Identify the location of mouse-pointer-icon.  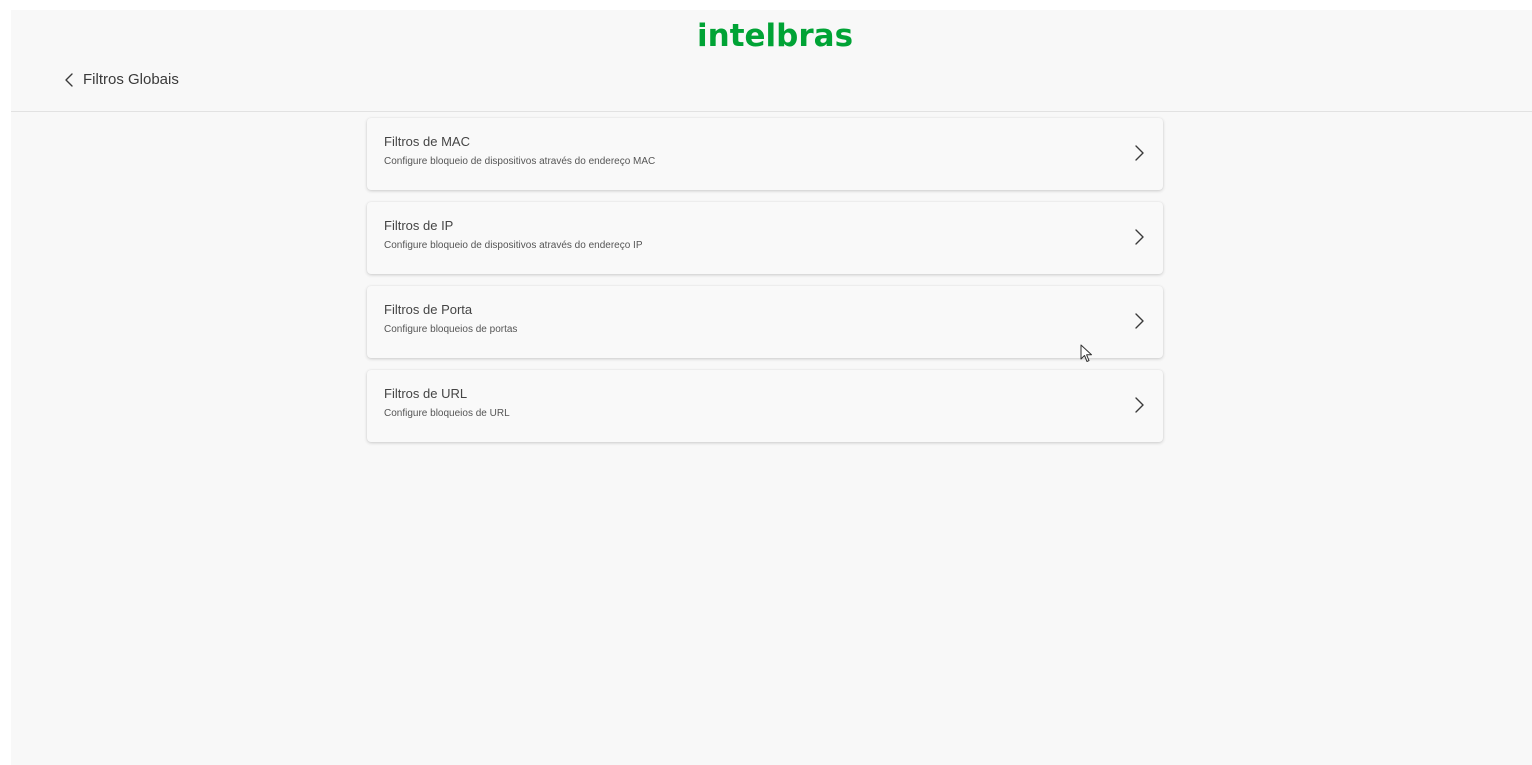
(1087, 354).